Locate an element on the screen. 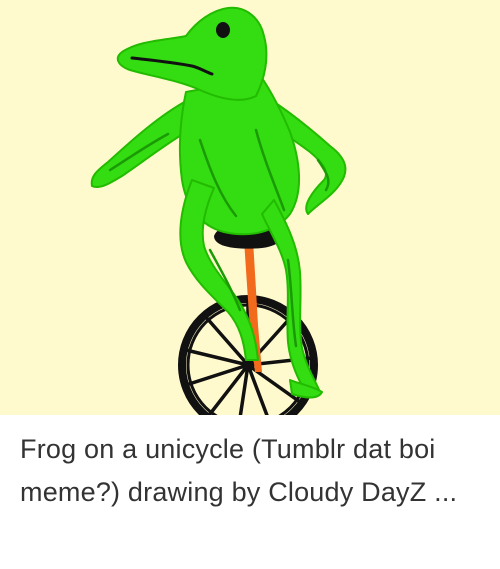 The width and height of the screenshot is (500, 569). frog-eye is located at coordinates (223, 30).